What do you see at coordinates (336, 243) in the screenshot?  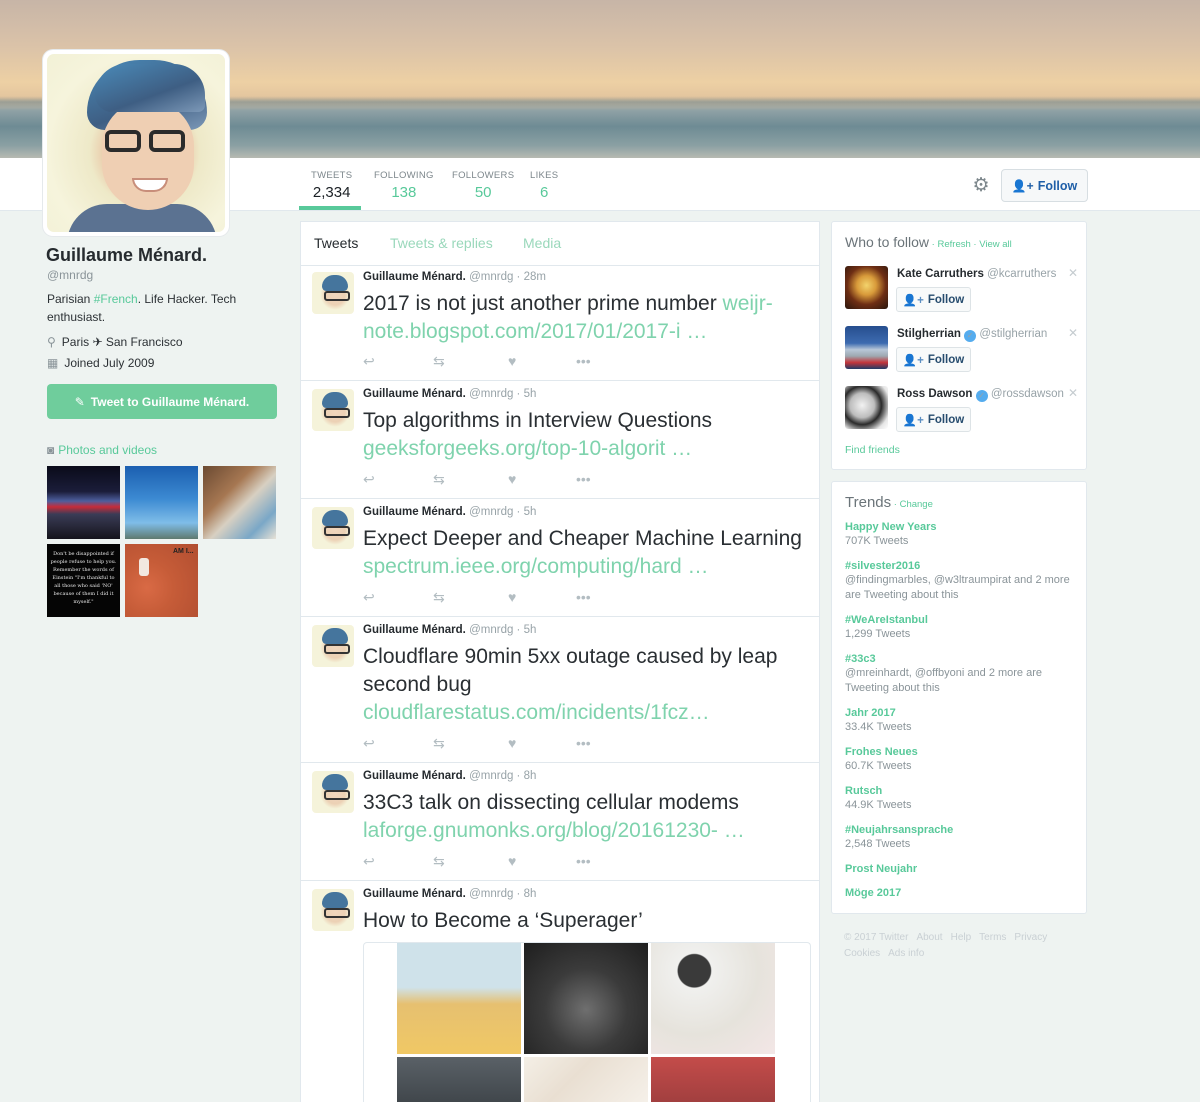 I see `tab-tweets: Tweets` at bounding box center [336, 243].